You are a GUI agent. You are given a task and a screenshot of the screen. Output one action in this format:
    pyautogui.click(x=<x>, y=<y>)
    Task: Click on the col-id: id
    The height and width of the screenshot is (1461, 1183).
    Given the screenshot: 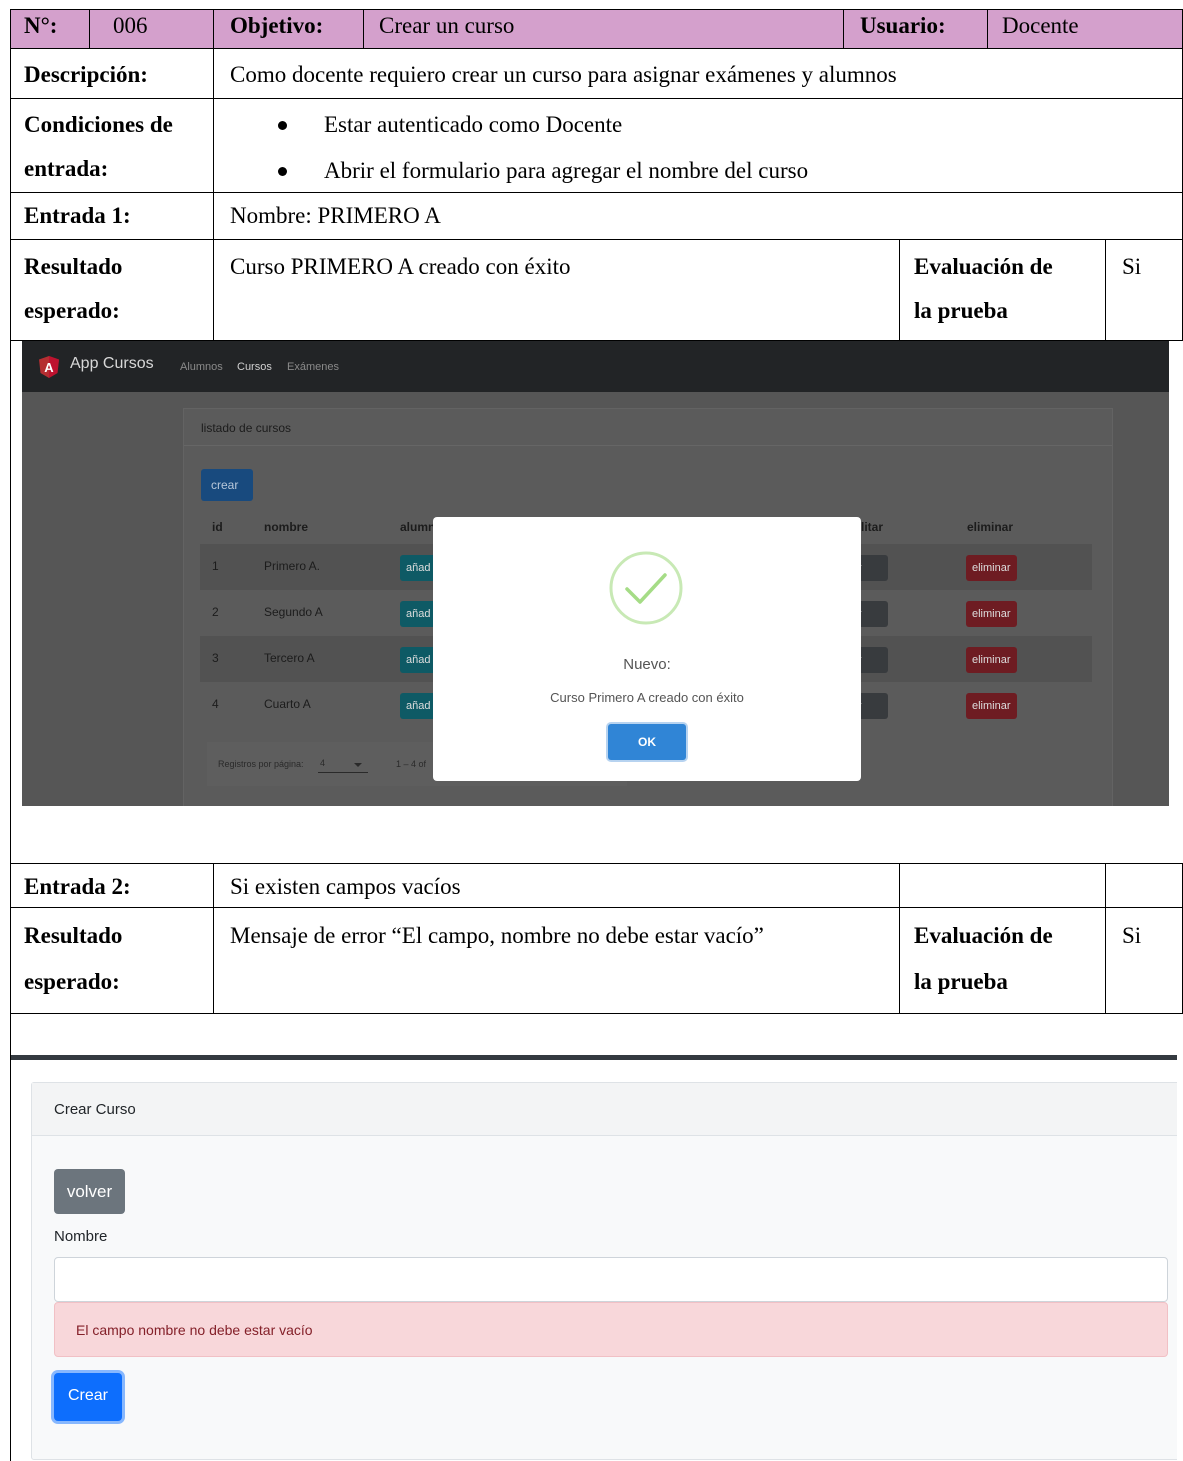 What is the action you would take?
    pyautogui.click(x=217, y=527)
    